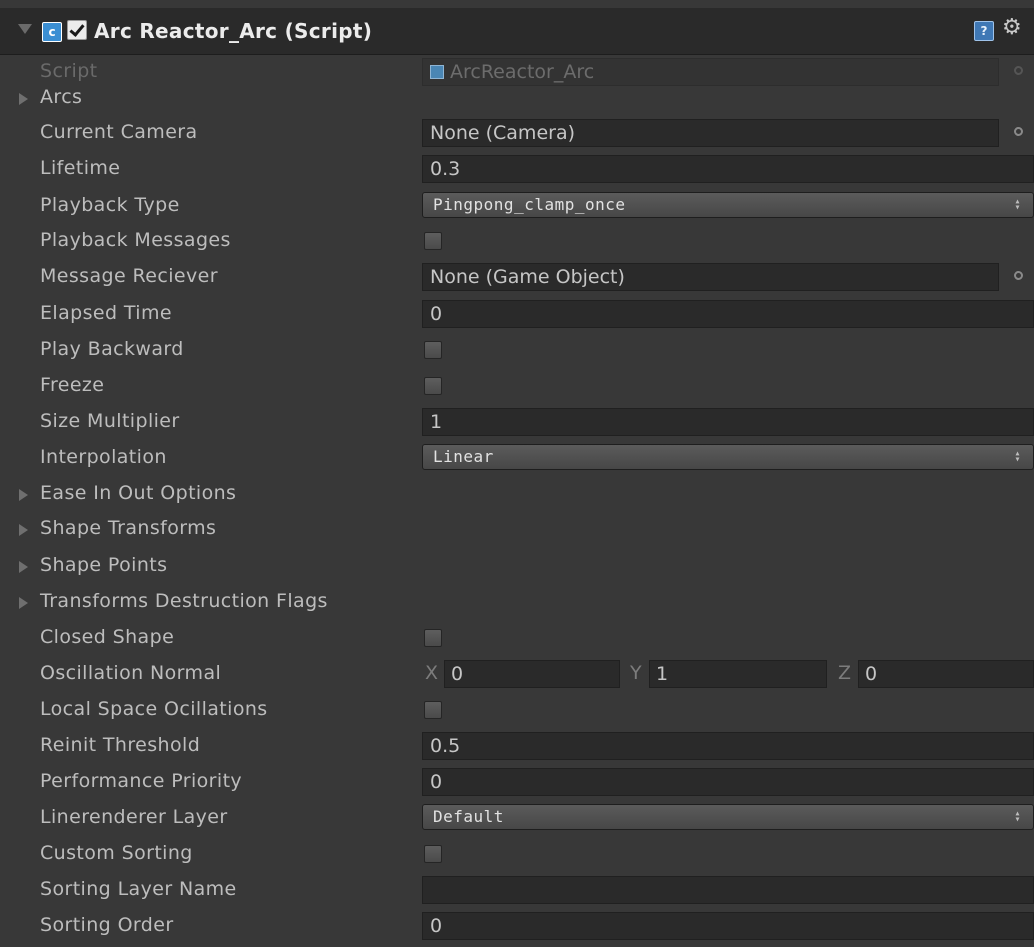  I want to click on oscillation-y-input: 1, so click(738, 674).